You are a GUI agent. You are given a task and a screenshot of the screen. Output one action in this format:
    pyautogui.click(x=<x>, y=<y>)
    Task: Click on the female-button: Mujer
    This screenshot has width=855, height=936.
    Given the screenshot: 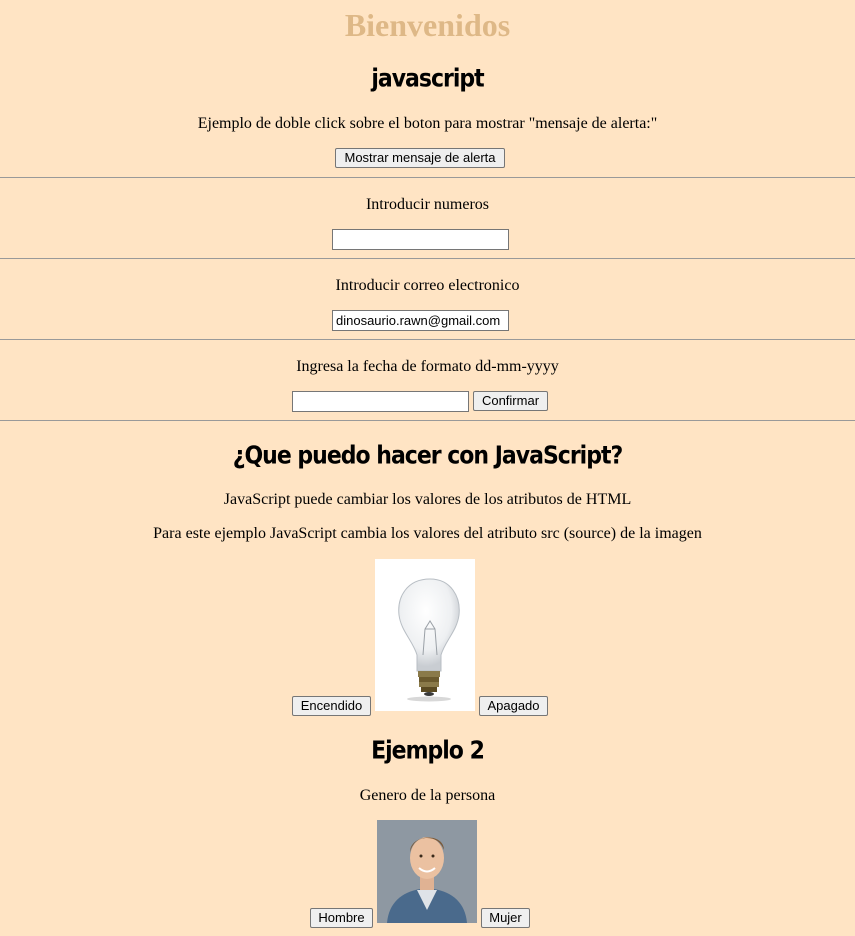 What is the action you would take?
    pyautogui.click(x=505, y=918)
    